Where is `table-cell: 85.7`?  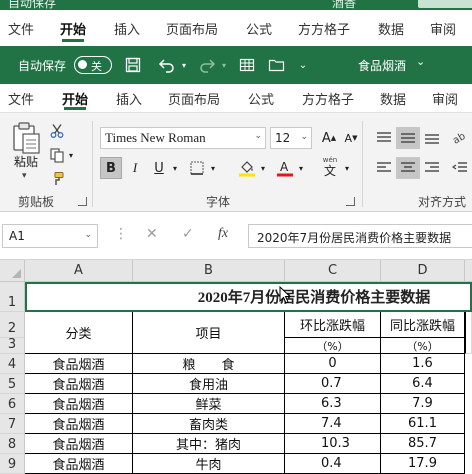
table-cell: 85.7 is located at coordinates (423, 444).